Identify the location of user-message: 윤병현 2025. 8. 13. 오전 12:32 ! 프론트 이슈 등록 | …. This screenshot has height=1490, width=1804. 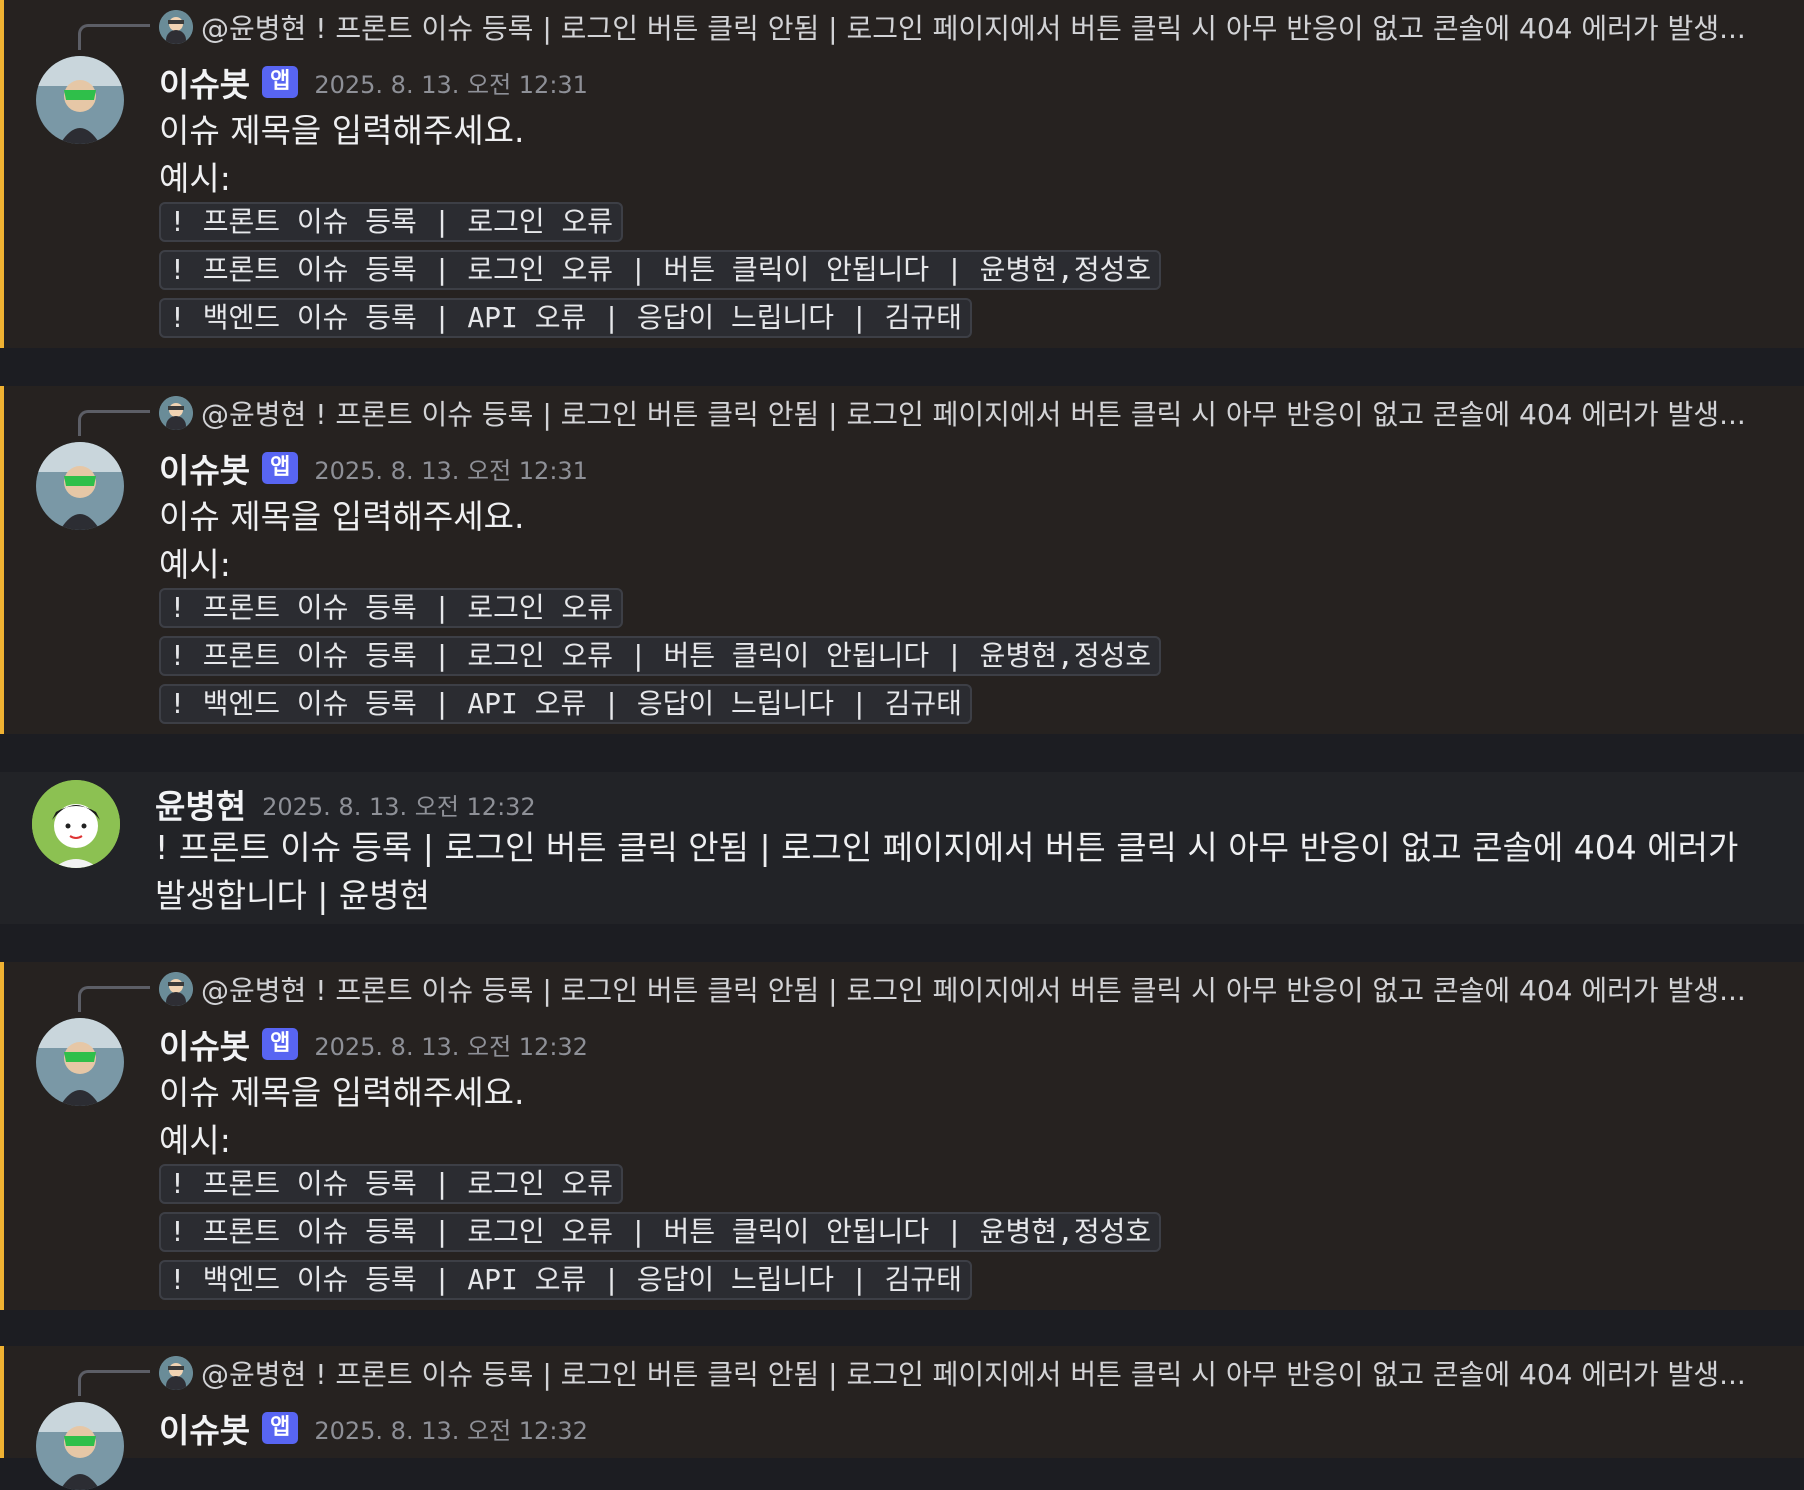
(902, 848).